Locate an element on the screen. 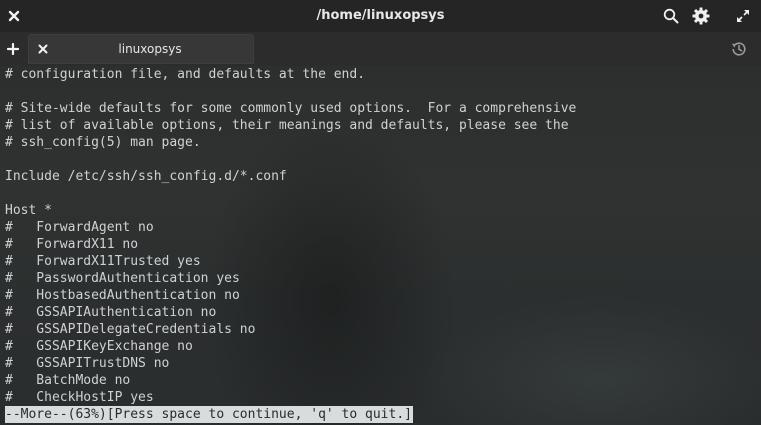  settings-button is located at coordinates (701, 16).